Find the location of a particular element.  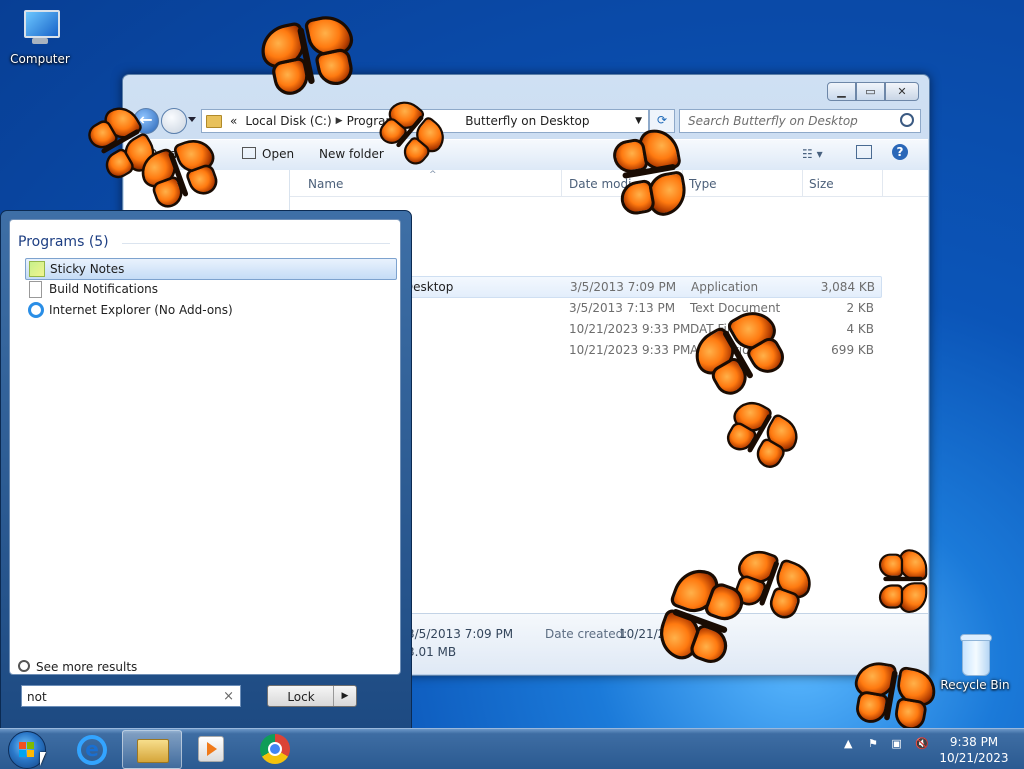

recent-pages-dropdown is located at coordinates (192, 119).